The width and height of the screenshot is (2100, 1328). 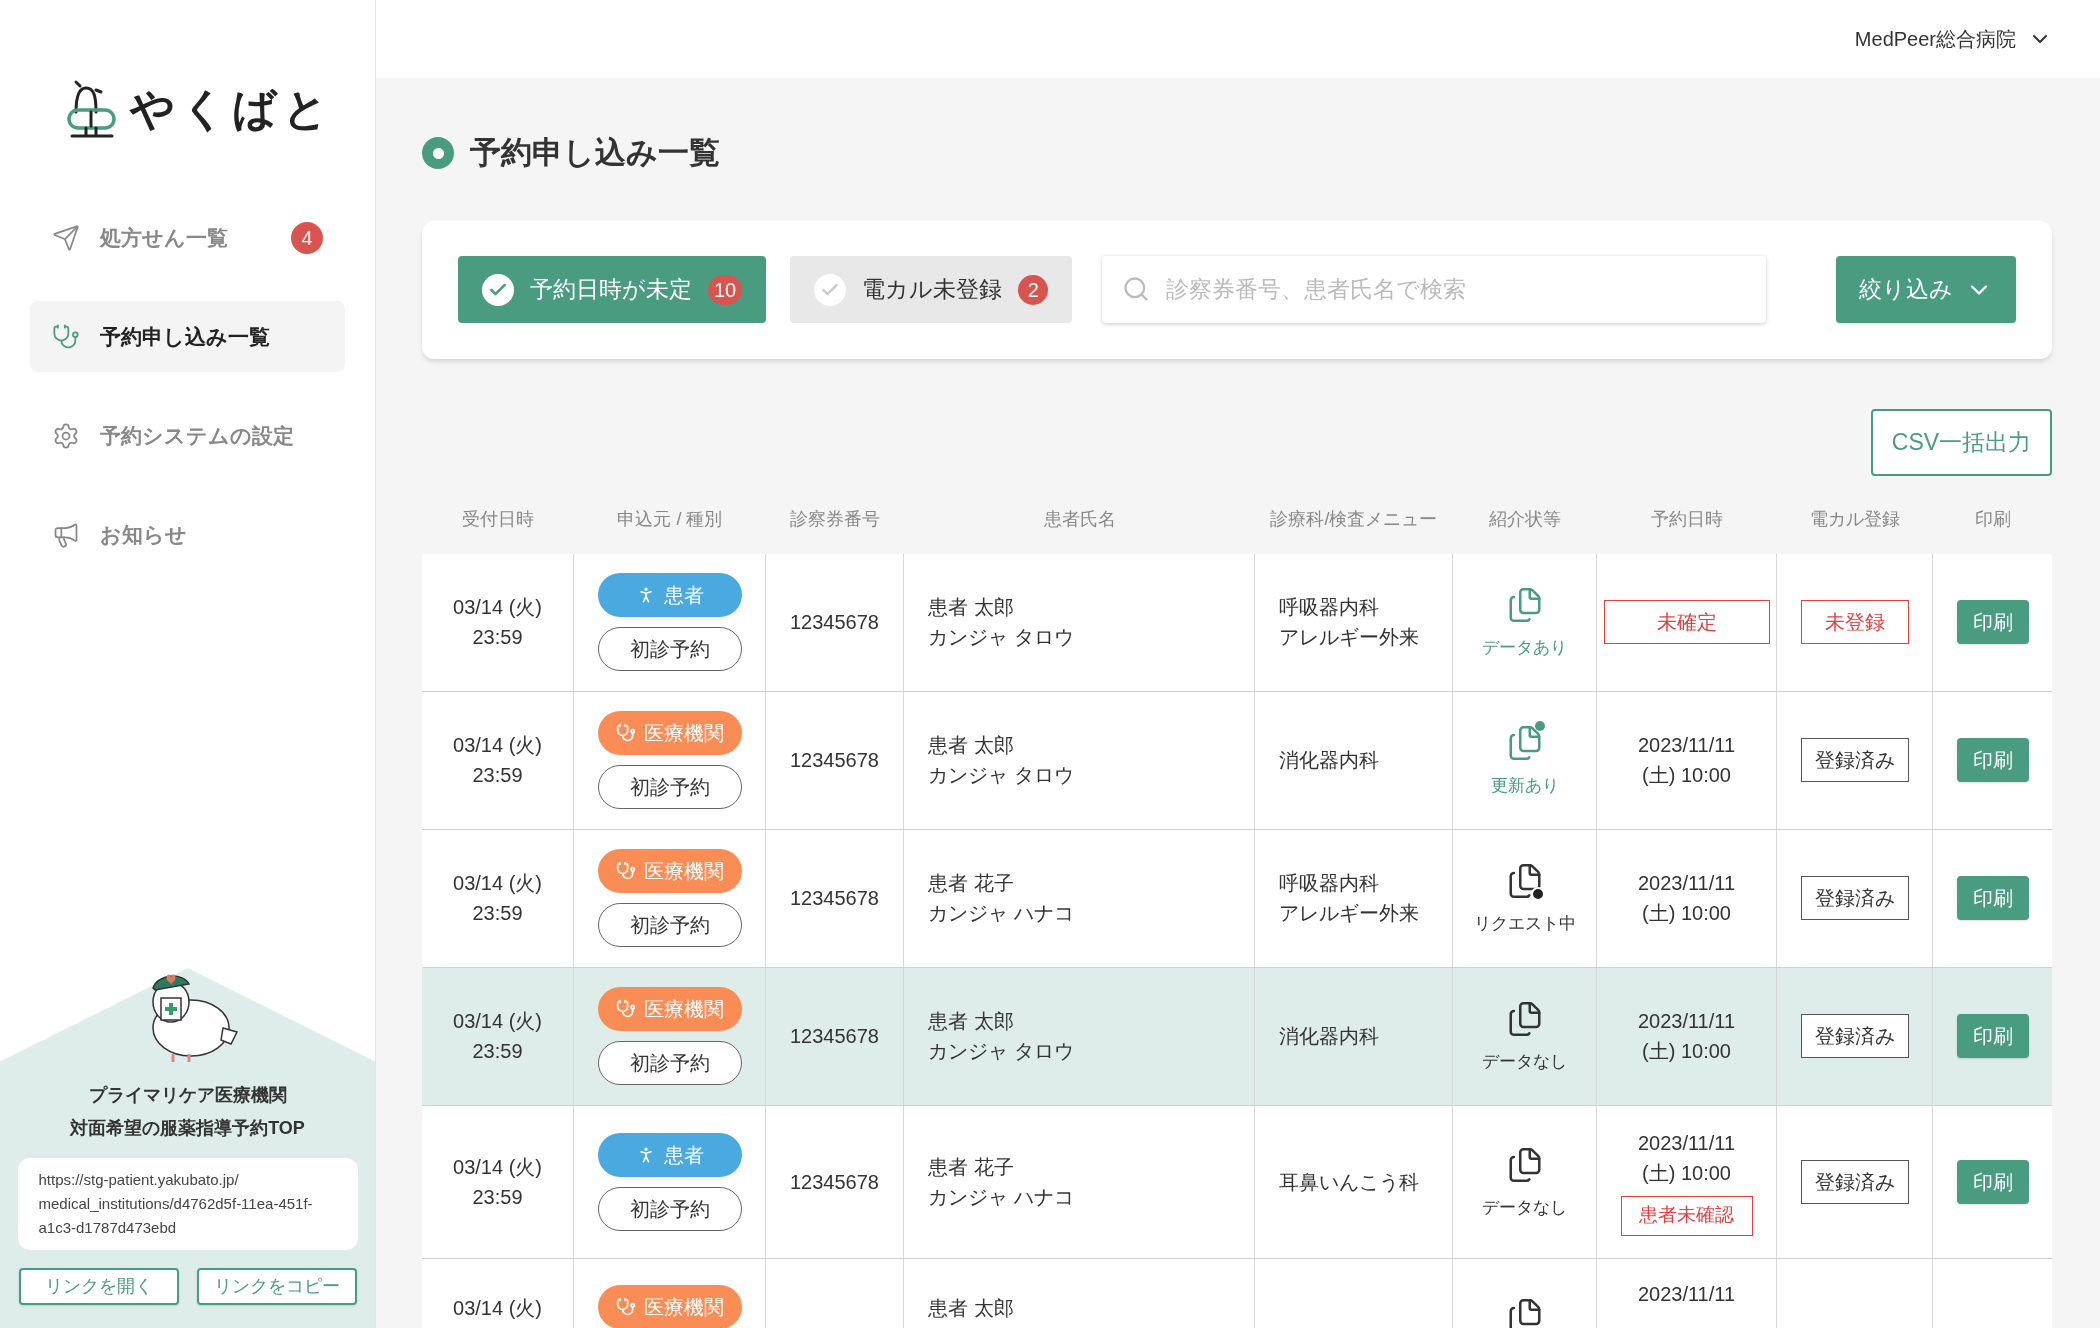 What do you see at coordinates (187, 534) in the screenshot?
I see `sidebar-item: お知らせ` at bounding box center [187, 534].